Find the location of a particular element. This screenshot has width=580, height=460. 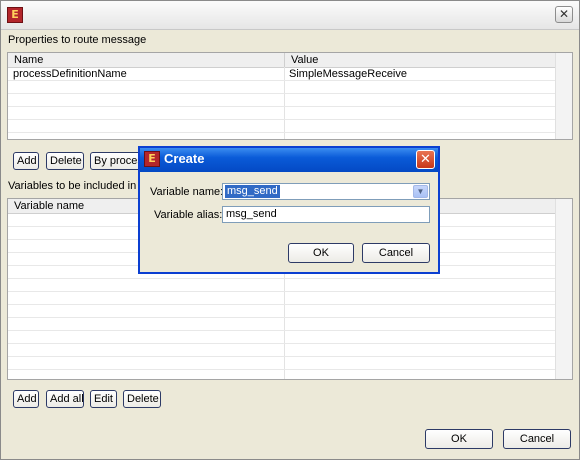

properties-table-header: Name Value is located at coordinates (290, 60).